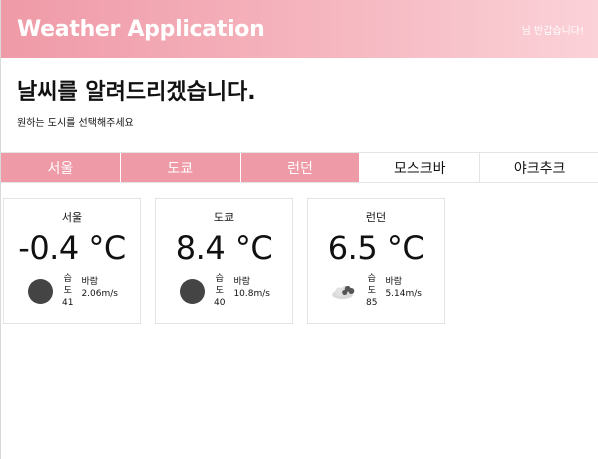  What do you see at coordinates (299, 29) in the screenshot?
I see `app-header: Weather Application 님 반갑습니다!` at bounding box center [299, 29].